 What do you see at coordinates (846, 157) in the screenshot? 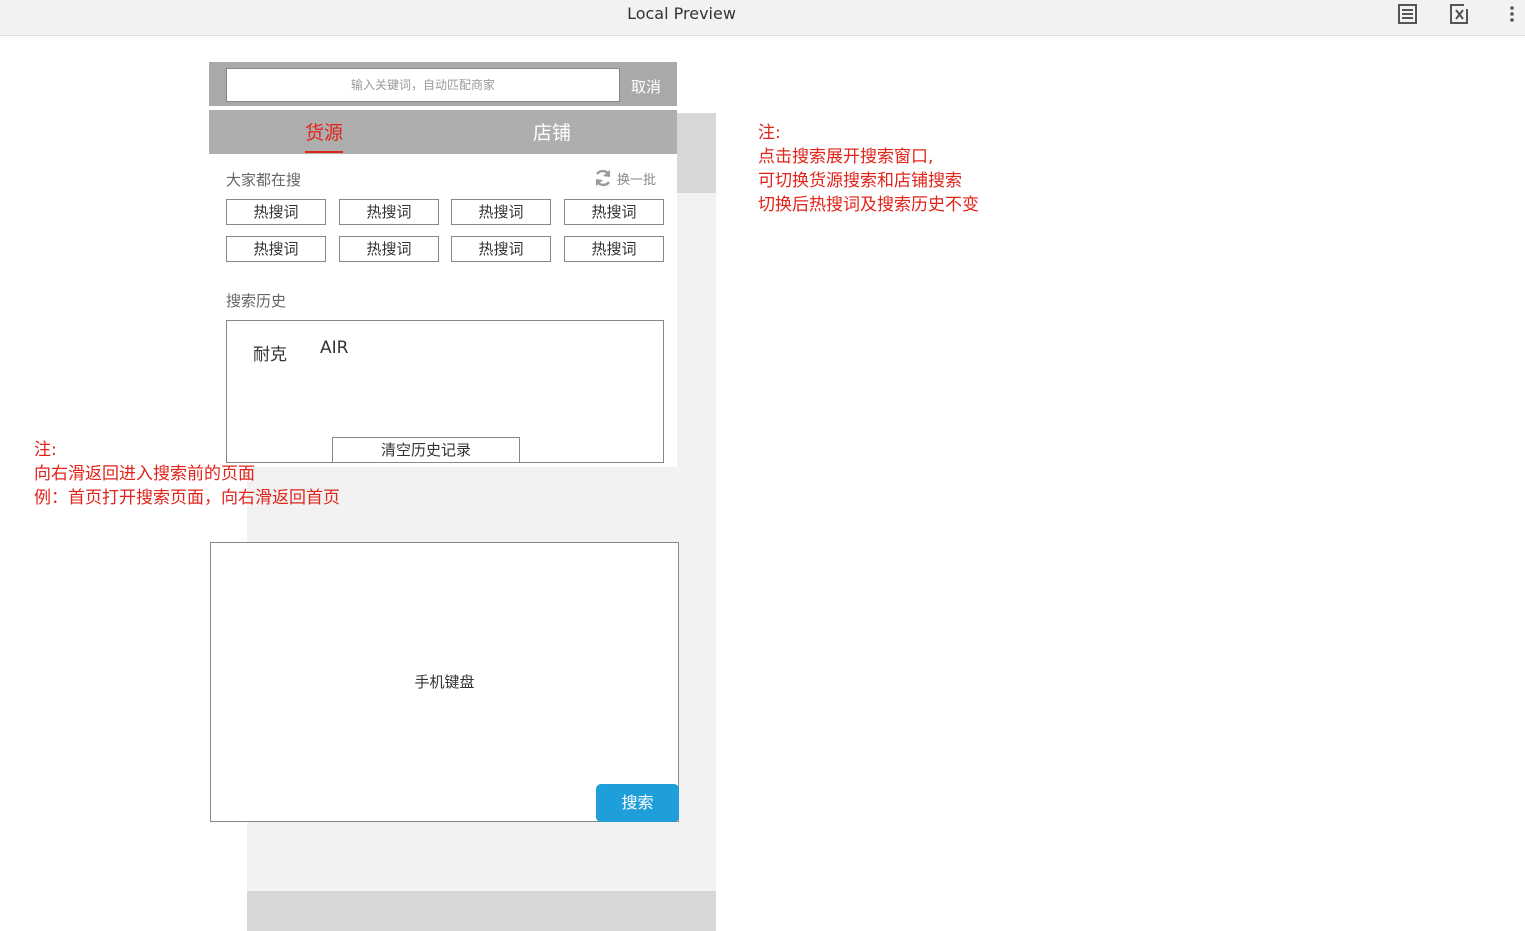
I see `note-line: 点击搜索展开搜索窗口,` at bounding box center [846, 157].